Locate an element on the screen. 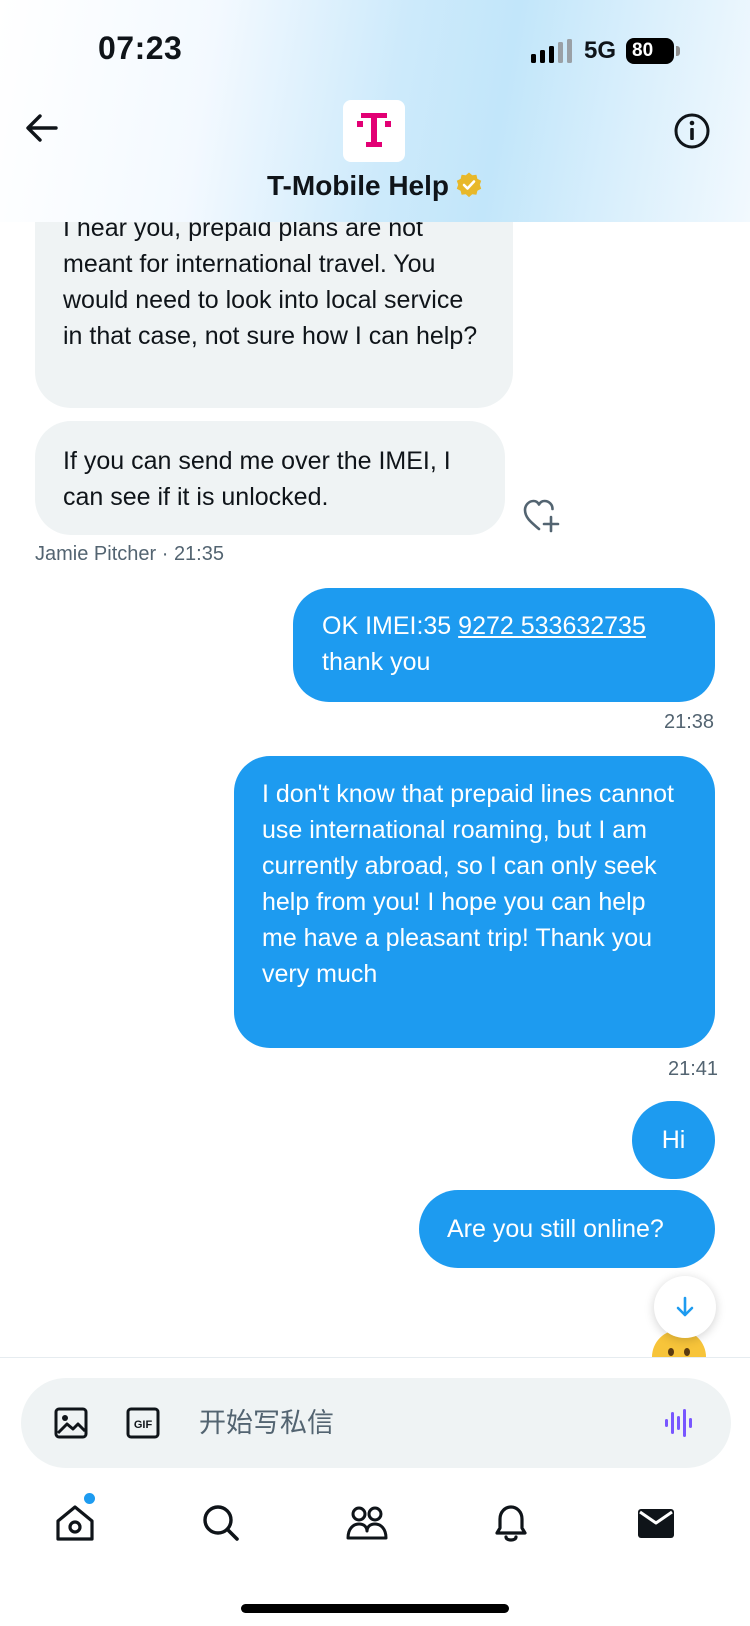 The image size is (750, 1626). battery-cap is located at coordinates (678, 51).